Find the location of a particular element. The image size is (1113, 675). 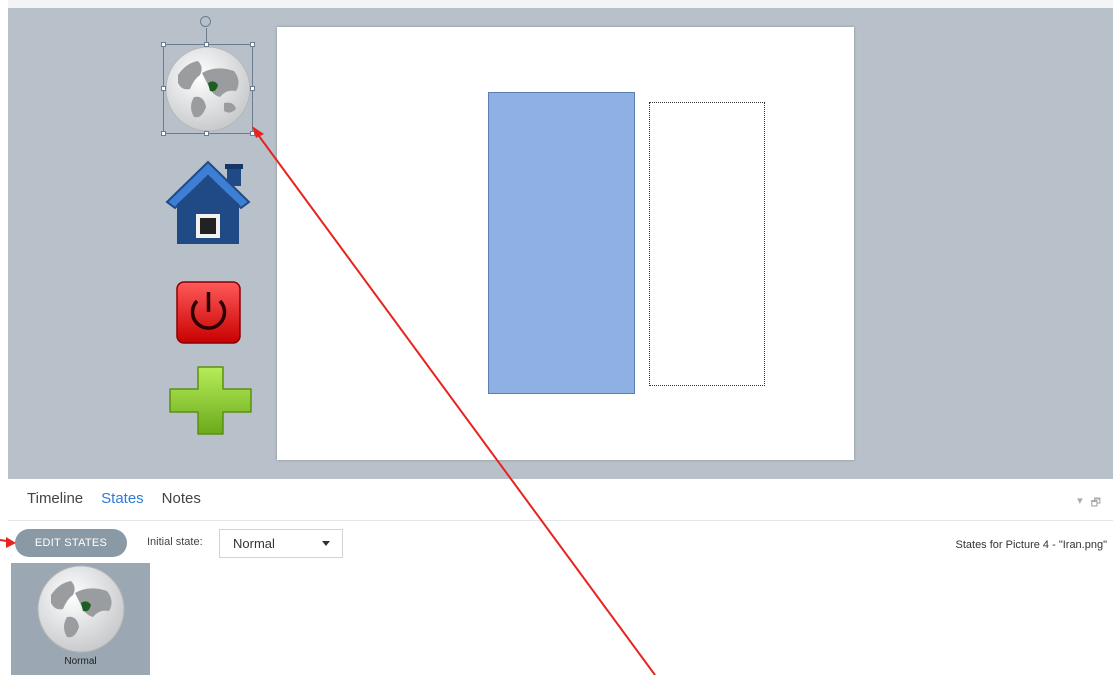

panel-divider is located at coordinates (560, 520).